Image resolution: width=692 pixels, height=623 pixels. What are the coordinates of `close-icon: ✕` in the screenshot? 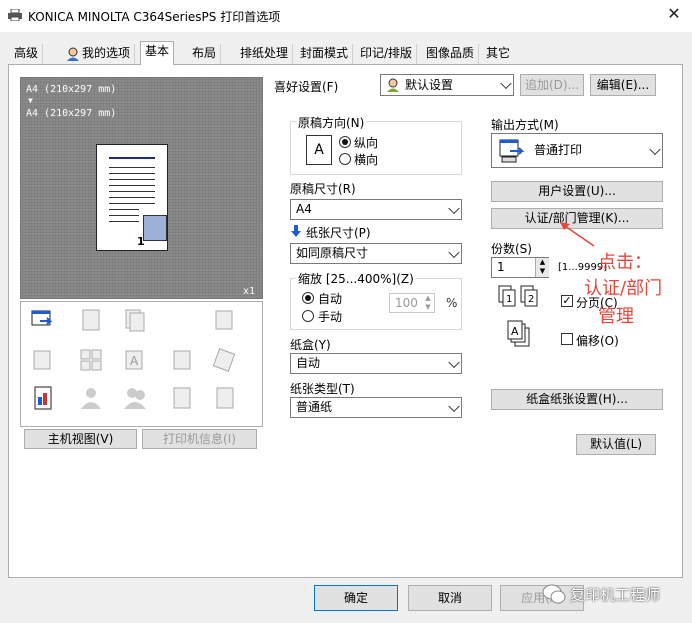 It's located at (674, 14).